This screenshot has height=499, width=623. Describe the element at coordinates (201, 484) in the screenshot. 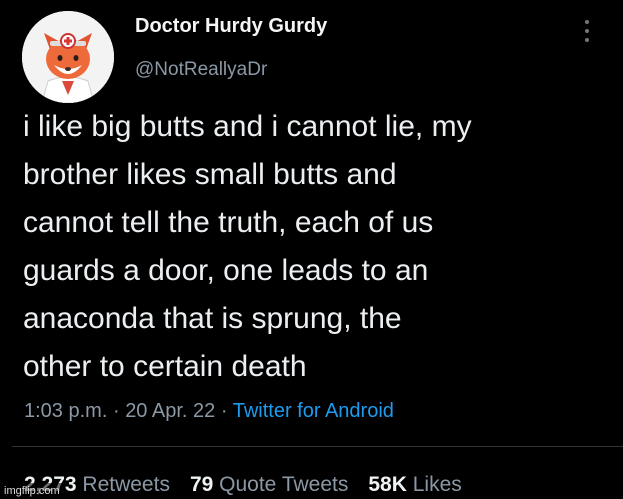

I see `quotes-count: 79` at that location.